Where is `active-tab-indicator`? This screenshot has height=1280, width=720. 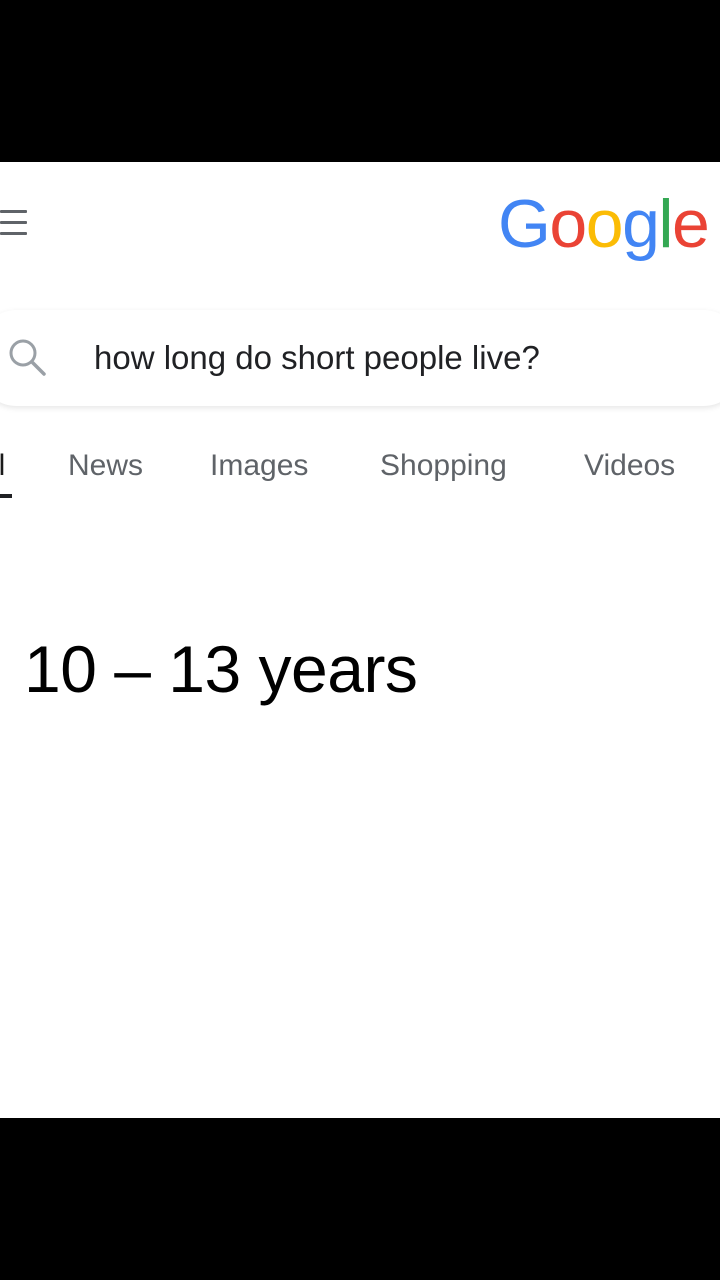 active-tab-indicator is located at coordinates (6, 496).